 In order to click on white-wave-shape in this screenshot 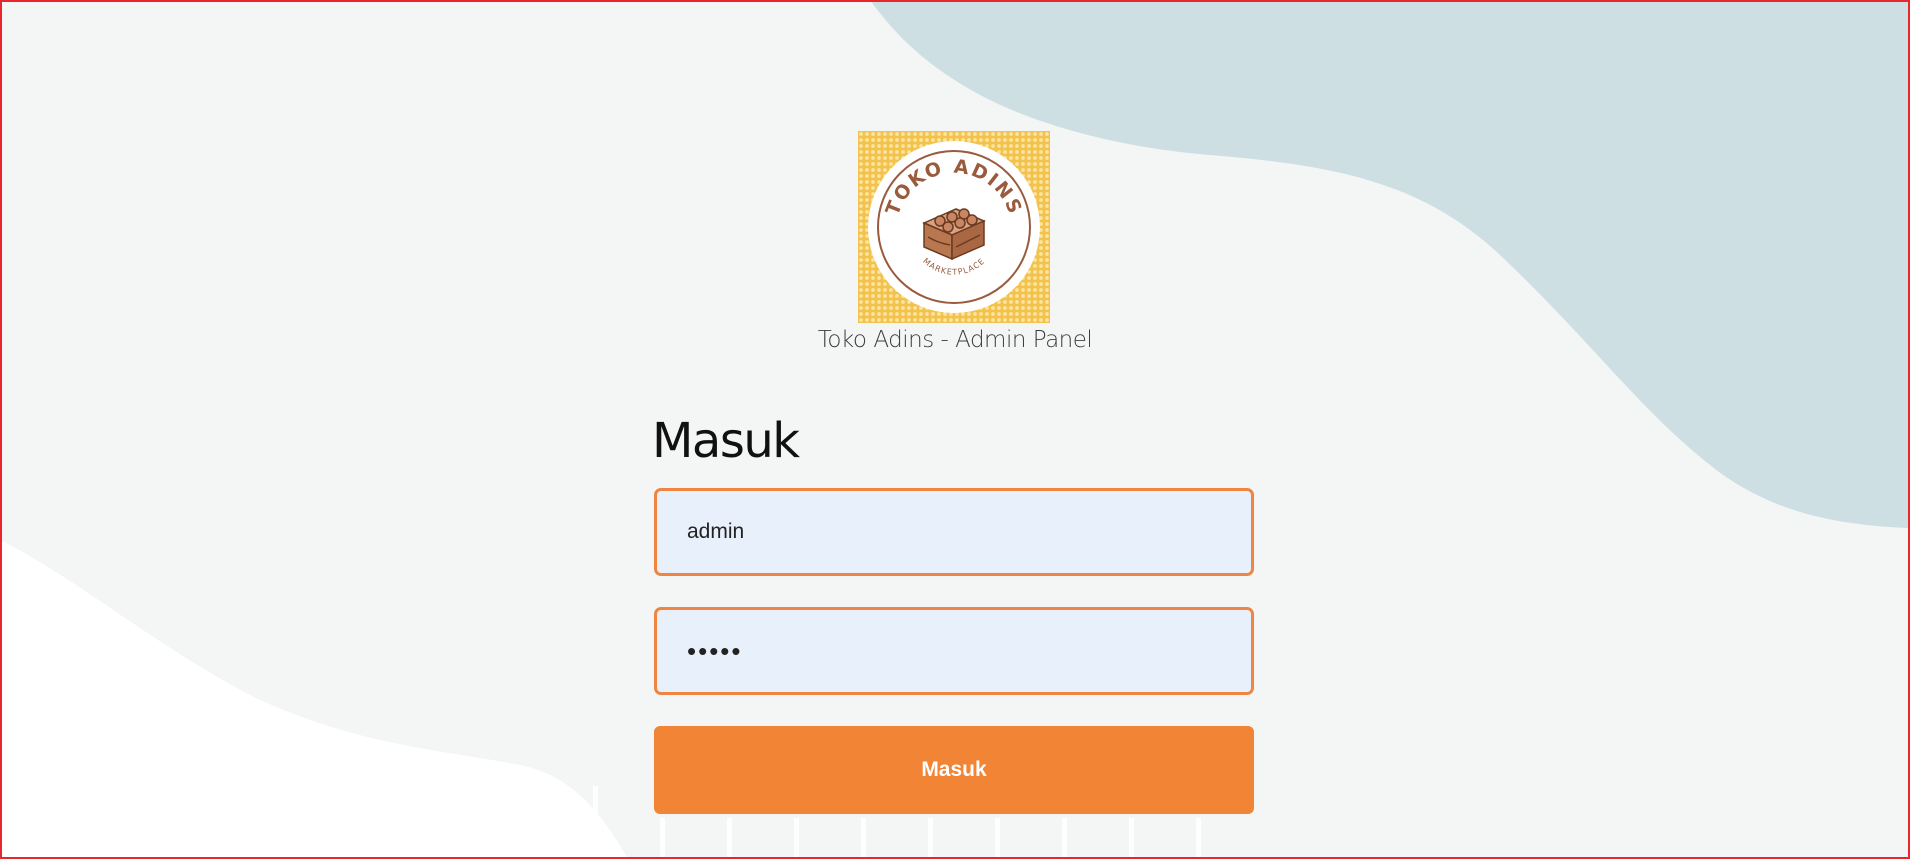, I will do `click(314, 699)`.